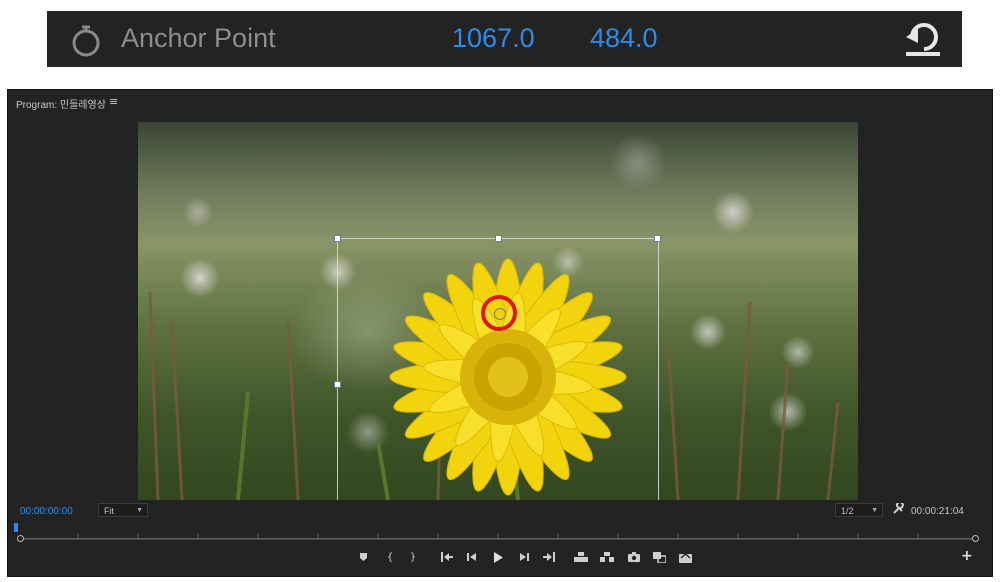 The image size is (1000, 582). Describe the element at coordinates (859, 510) in the screenshot. I see `playback-resolution-select: 1/2 ▼` at that location.